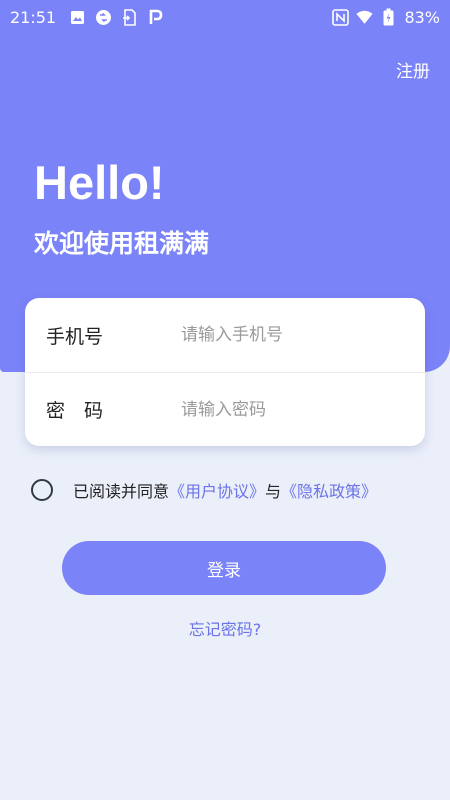 This screenshot has width=450, height=800. I want to click on greeting-title: Hello!, so click(99, 182).